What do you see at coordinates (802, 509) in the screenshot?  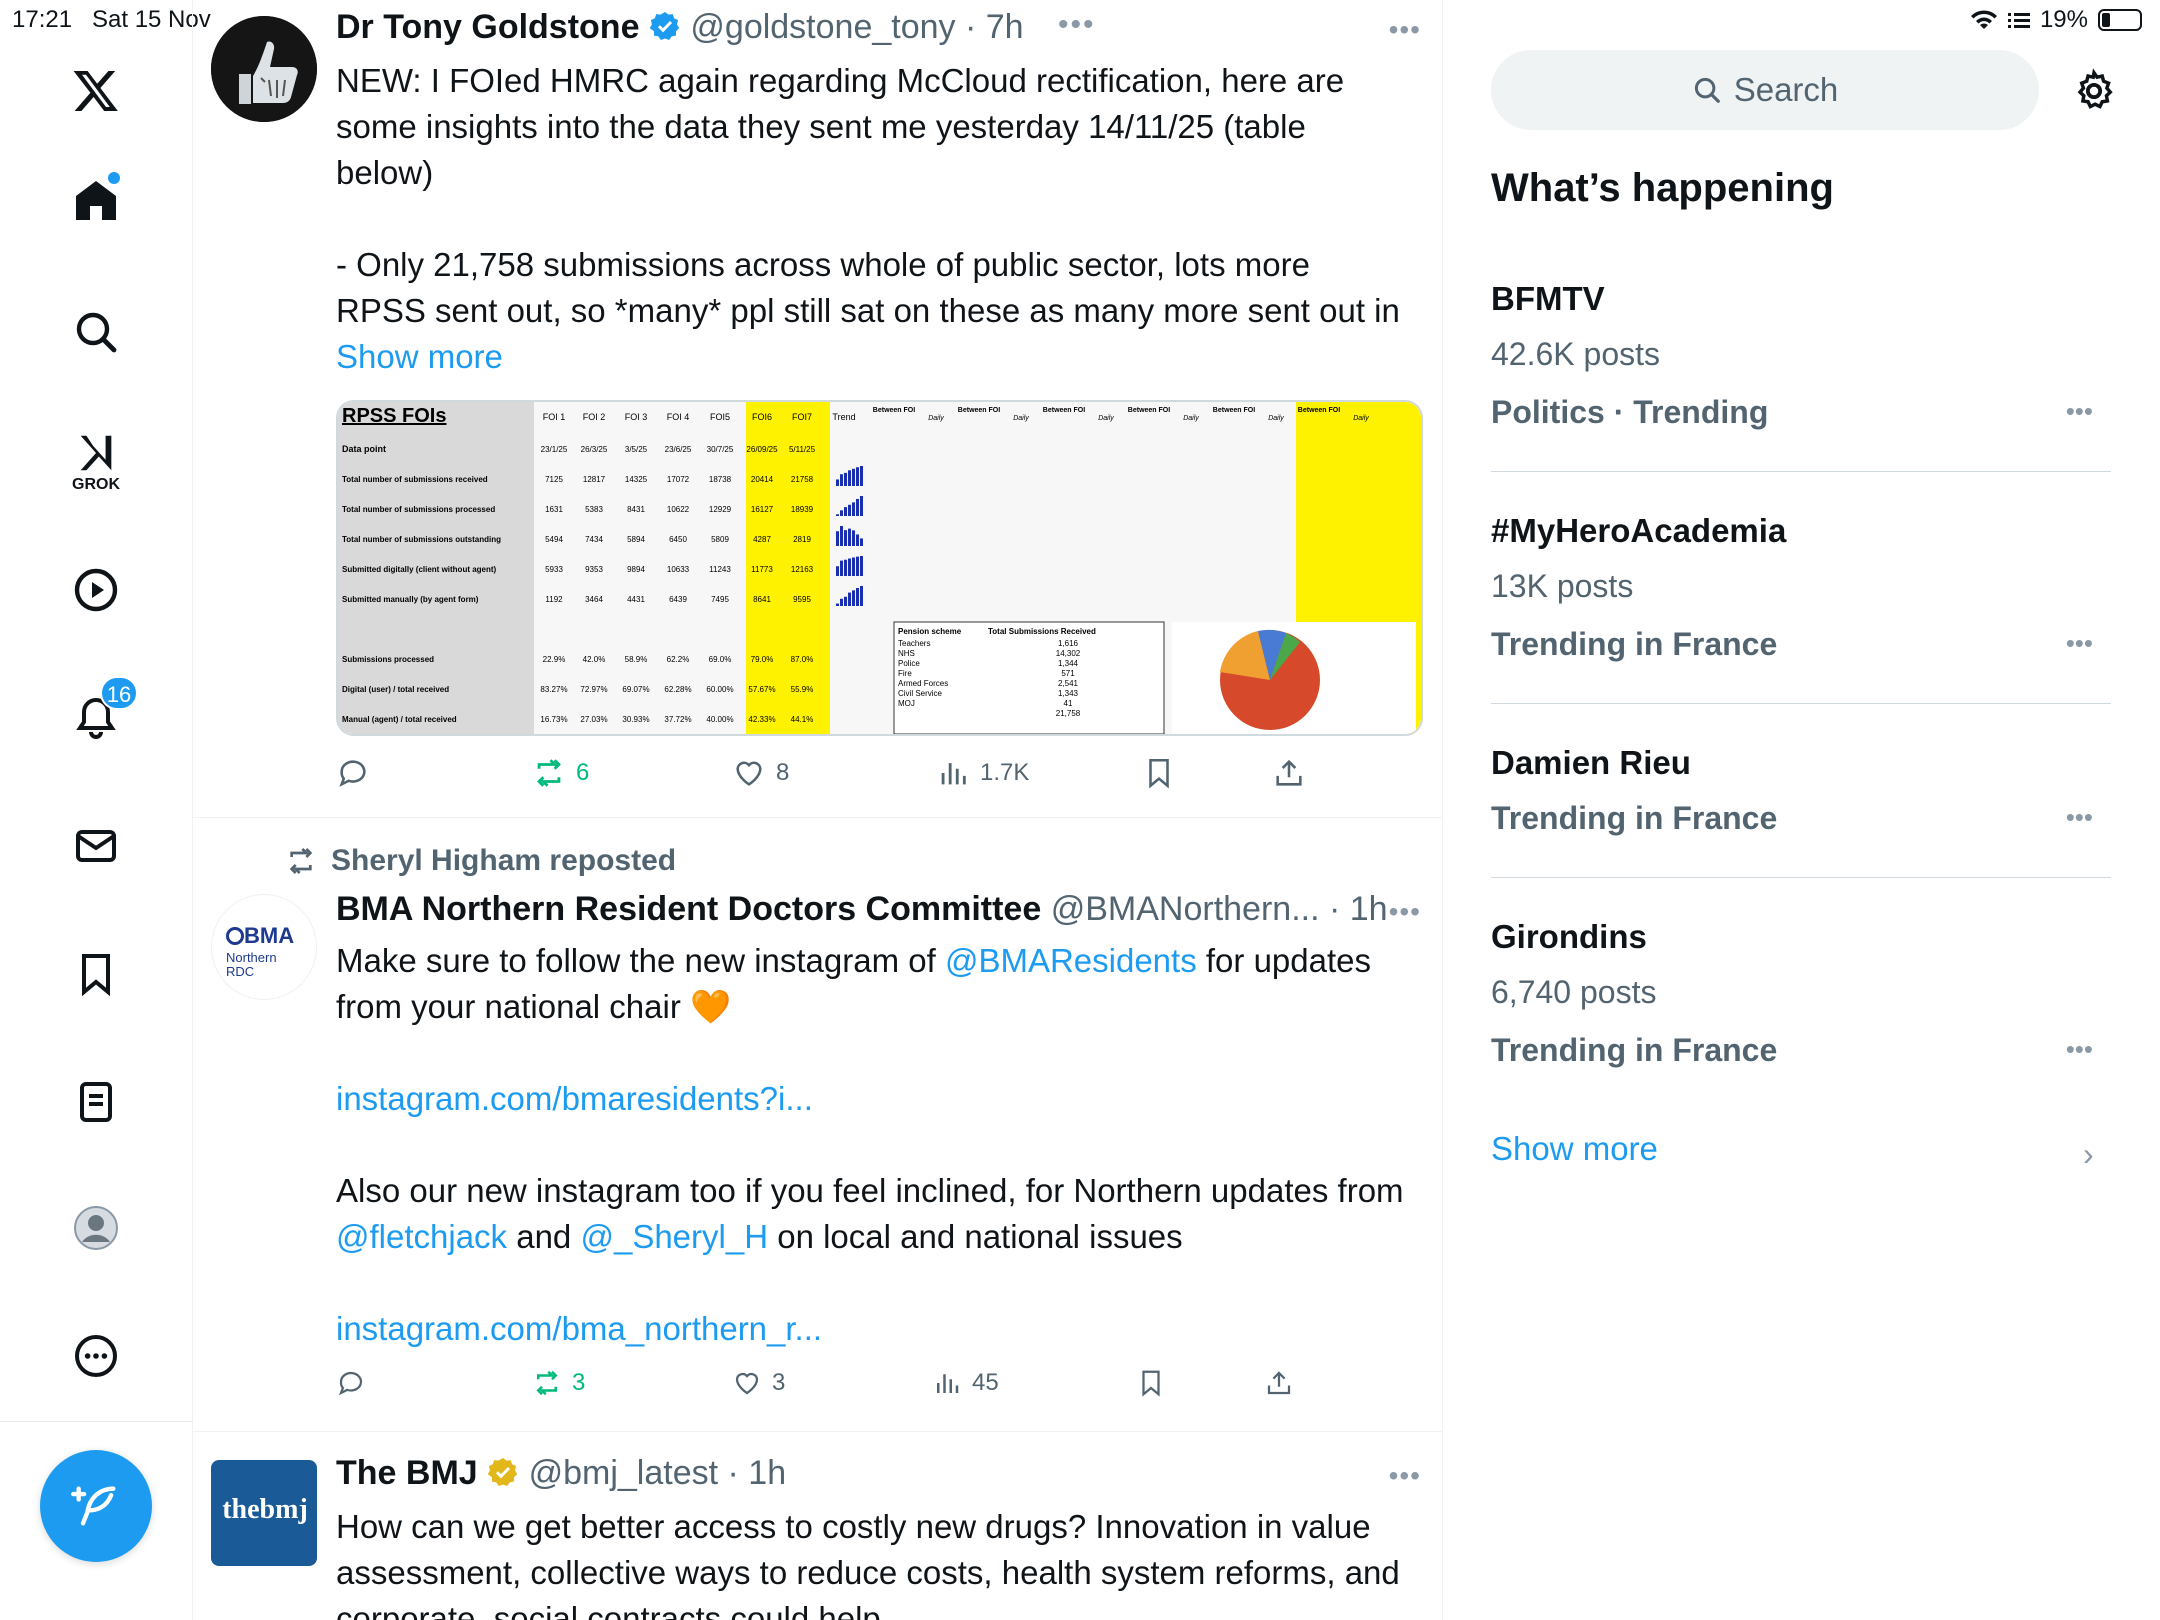 I see `table-cell: 18939` at bounding box center [802, 509].